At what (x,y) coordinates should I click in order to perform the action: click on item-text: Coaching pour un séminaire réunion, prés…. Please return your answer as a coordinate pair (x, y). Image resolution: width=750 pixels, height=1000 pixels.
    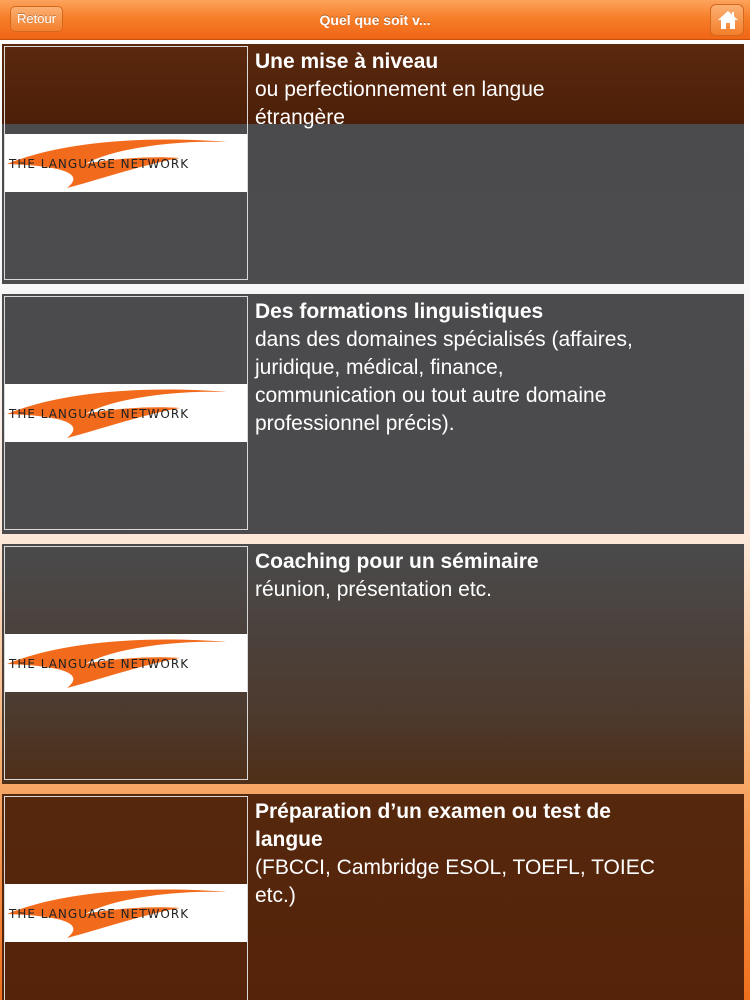
    Looking at the image, I should click on (495, 576).